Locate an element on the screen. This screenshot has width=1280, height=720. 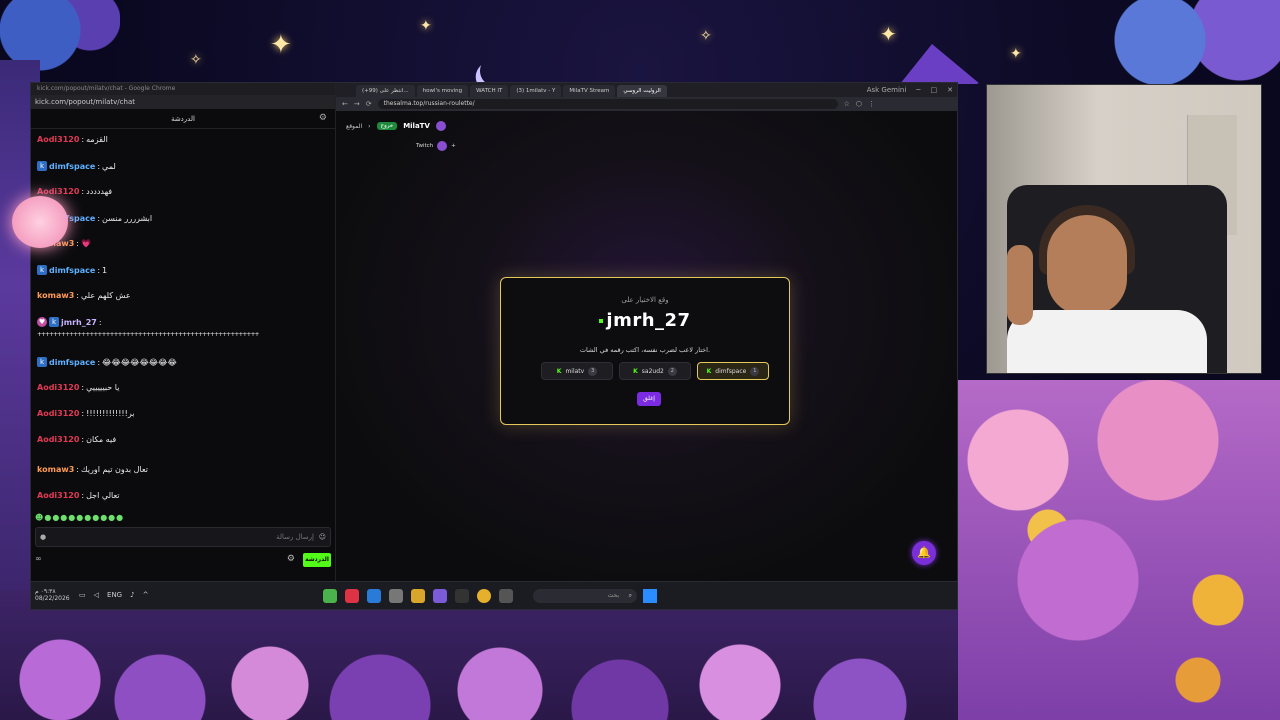
player-option: Ksa2ud2 2 is located at coordinates (655, 371).